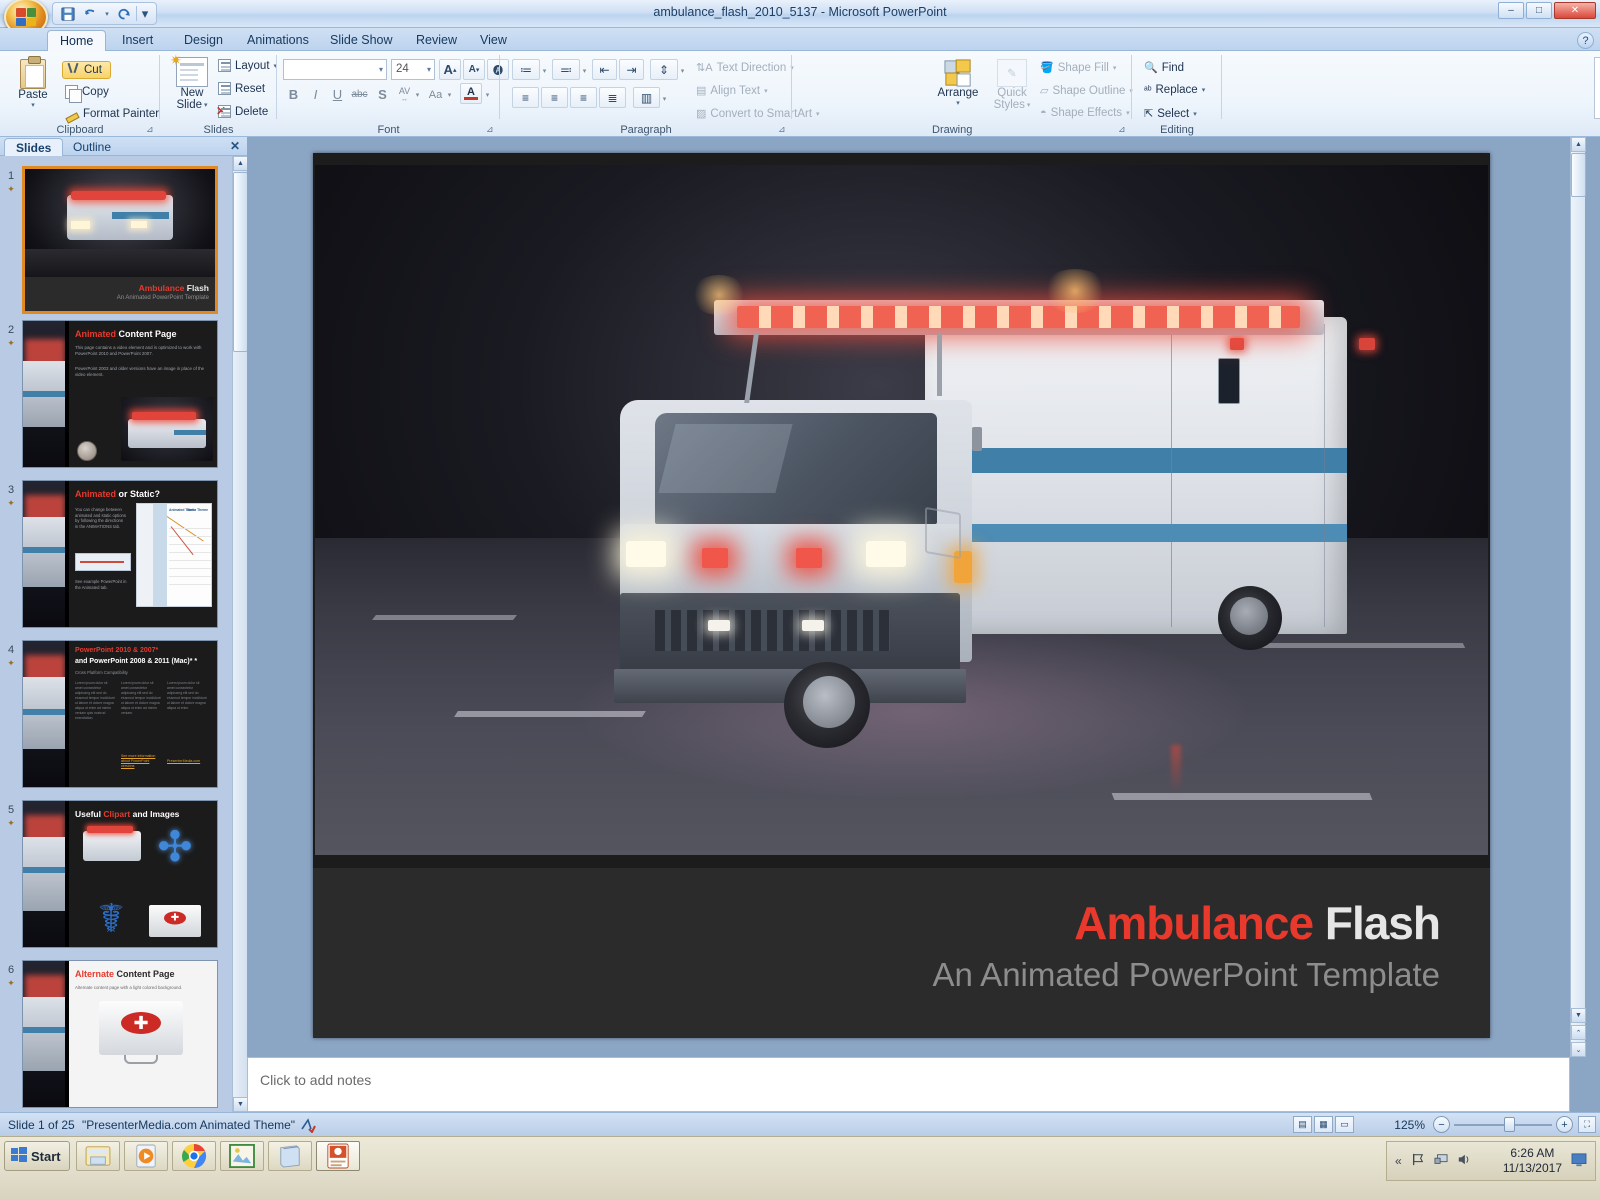 The height and width of the screenshot is (1200, 1600). What do you see at coordinates (359, 94) in the screenshot?
I see `strikethrough-button: abc` at bounding box center [359, 94].